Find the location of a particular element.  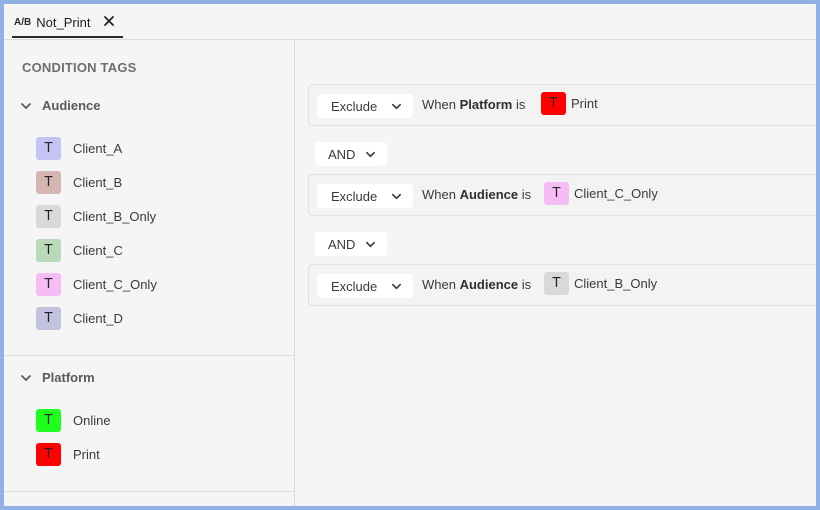

tag-item-client-b-only: T Client_B_Only is located at coordinates (96, 216).